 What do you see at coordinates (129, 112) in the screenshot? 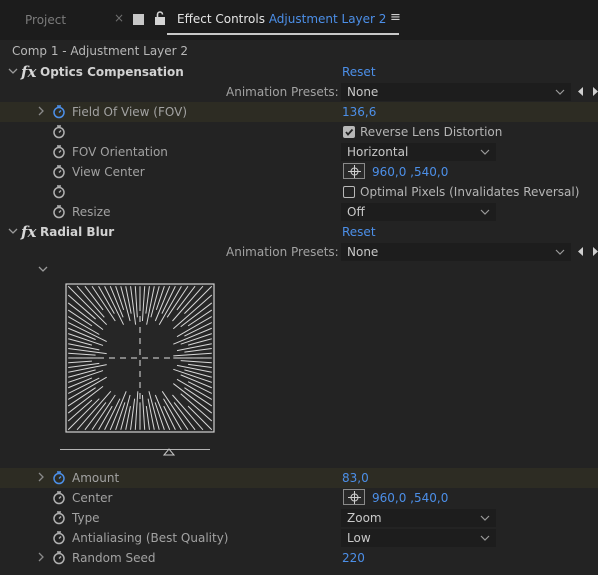
I see `fov-label: Field Of View (FOV)` at bounding box center [129, 112].